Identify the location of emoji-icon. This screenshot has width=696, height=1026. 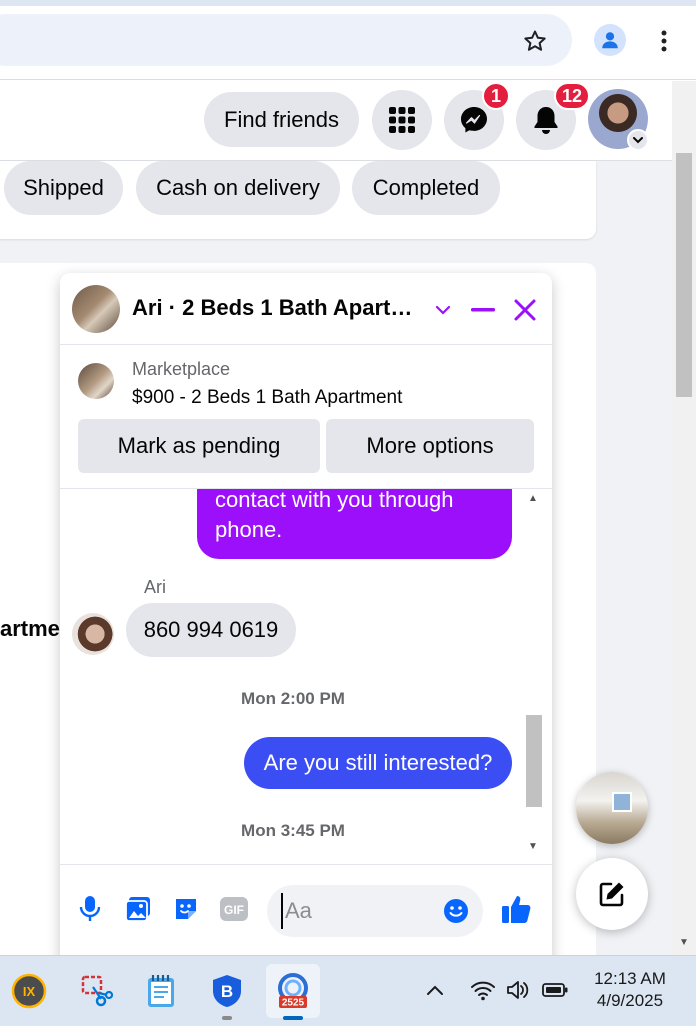
(456, 911).